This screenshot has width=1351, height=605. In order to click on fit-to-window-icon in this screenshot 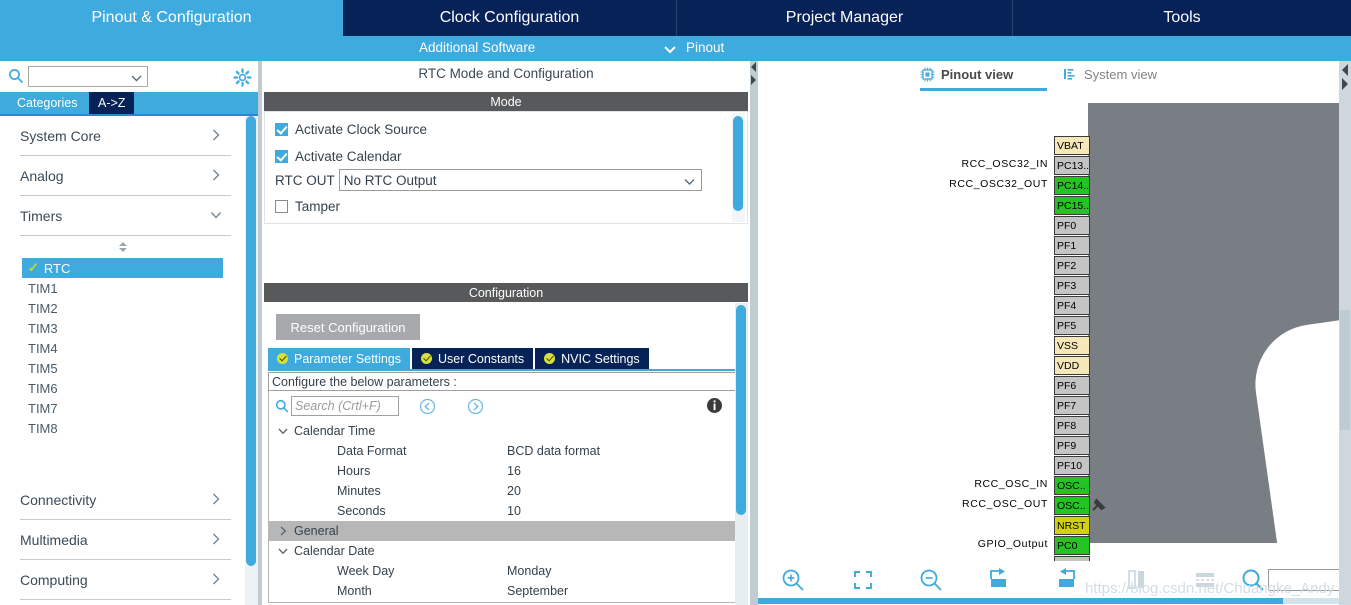, I will do `click(863, 580)`.